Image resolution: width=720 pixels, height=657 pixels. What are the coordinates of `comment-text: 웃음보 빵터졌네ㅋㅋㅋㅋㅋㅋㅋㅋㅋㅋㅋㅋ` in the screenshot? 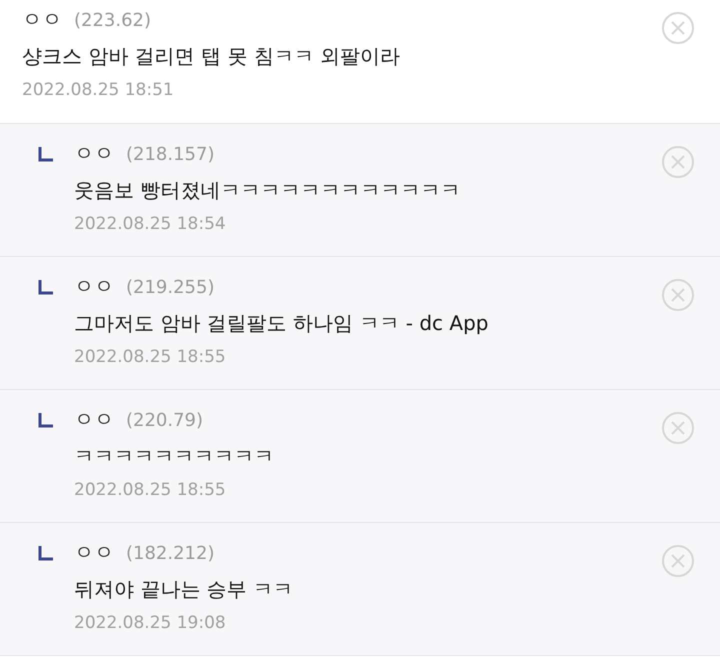 It's located at (268, 190).